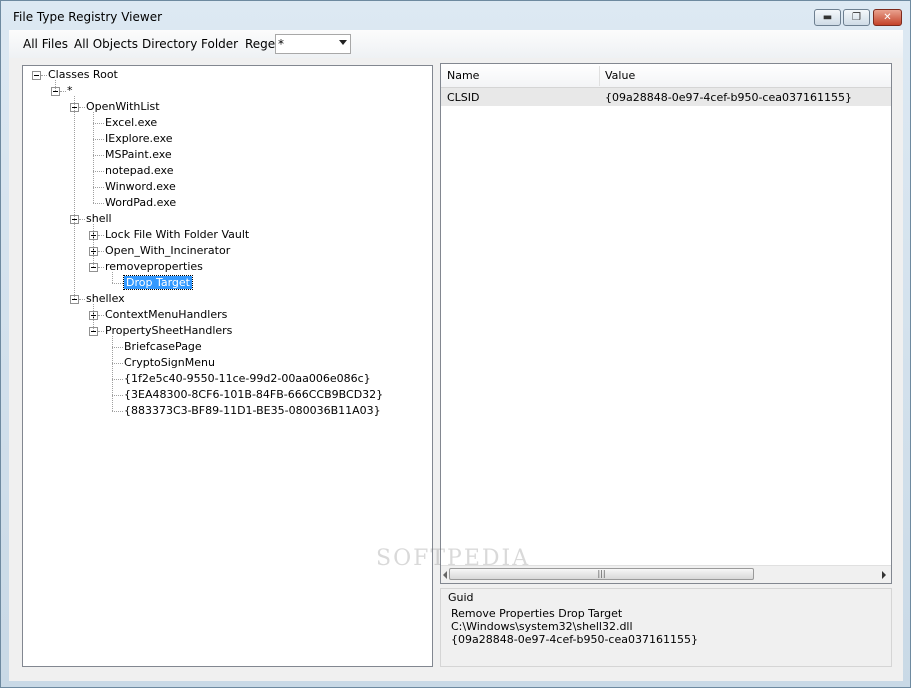  I want to click on tree-node-label: Lock File With Folder Vault, so click(177, 234).